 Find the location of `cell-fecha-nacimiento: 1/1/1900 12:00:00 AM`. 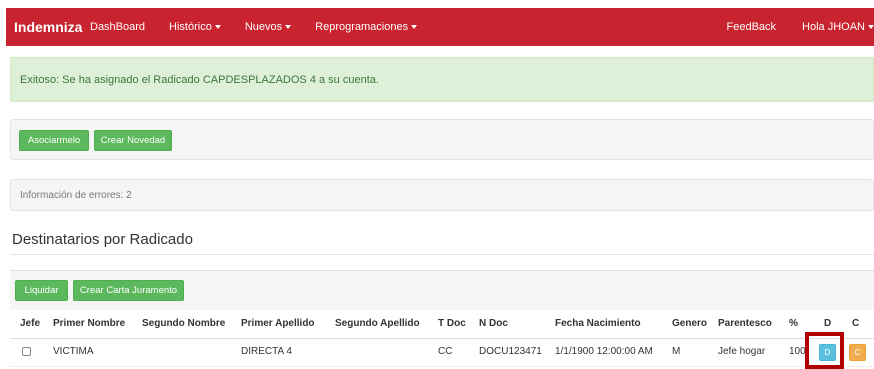

cell-fecha-nacimiento: 1/1/1900 12:00:00 AM is located at coordinates (604, 351).